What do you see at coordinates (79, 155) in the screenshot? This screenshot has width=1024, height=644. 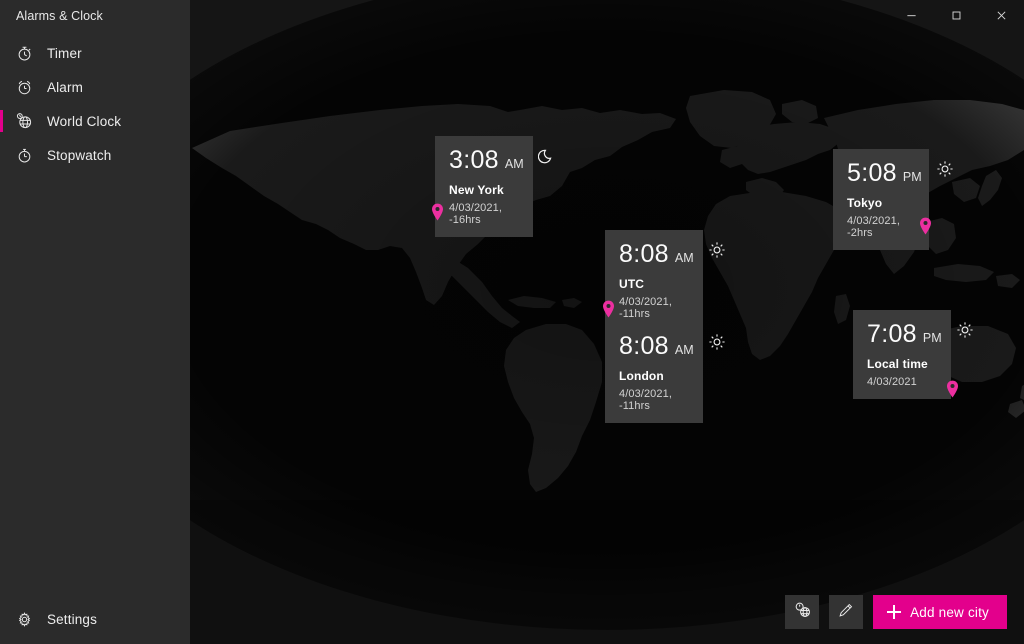 I see `sidebar-item-label: Stopwatch` at bounding box center [79, 155].